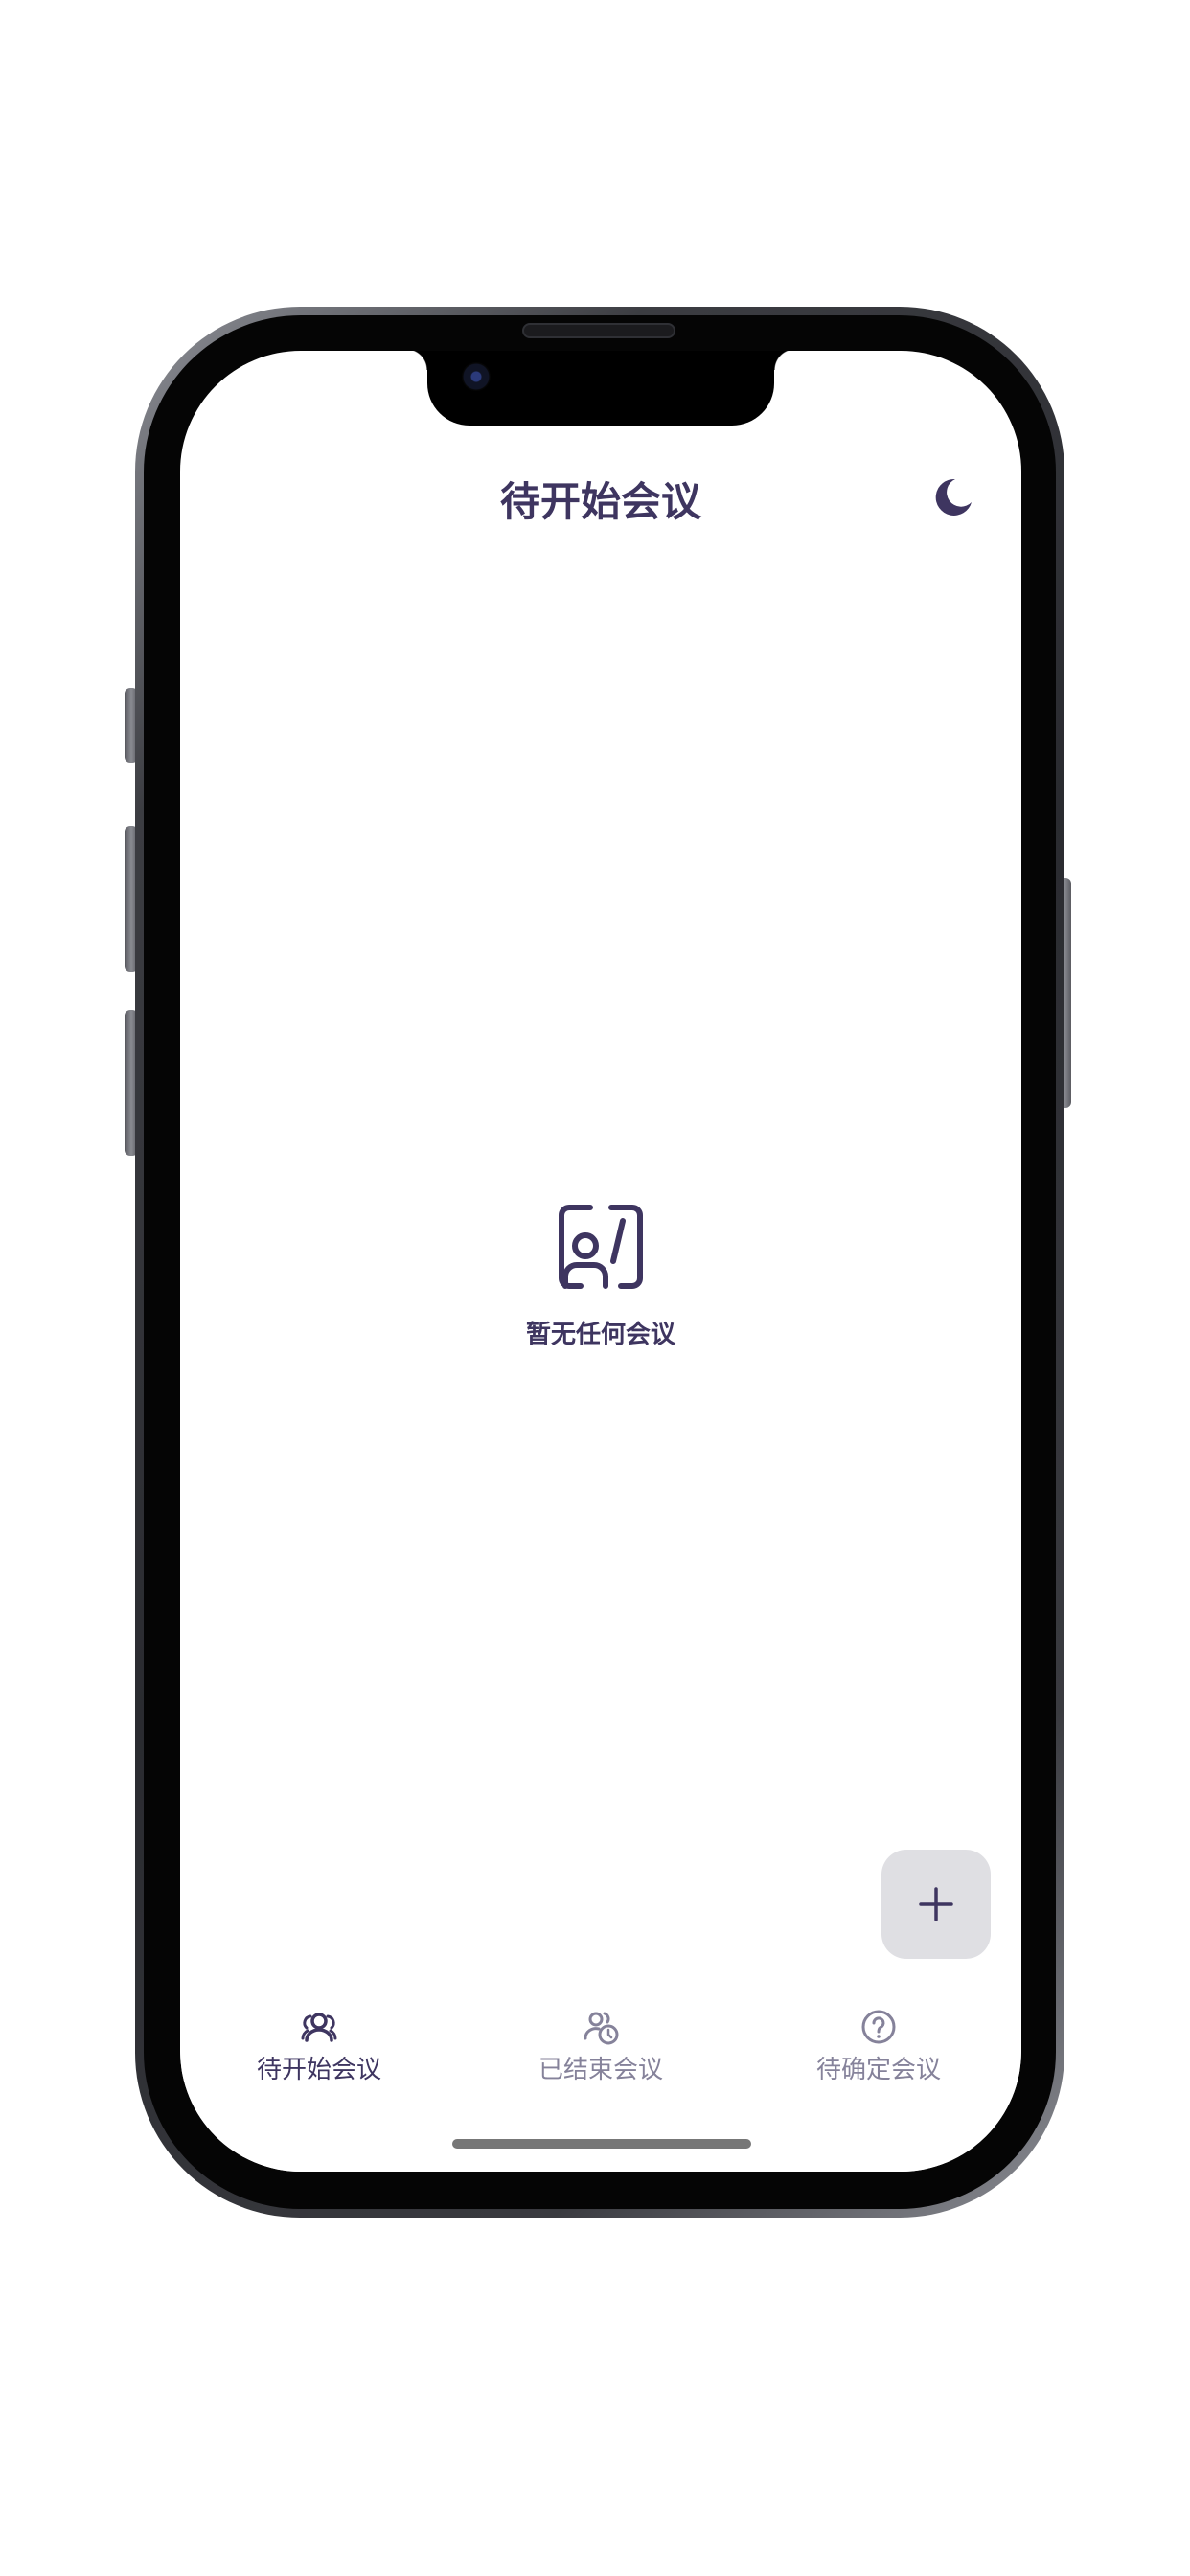 This screenshot has height=2576, width=1190. What do you see at coordinates (601, 2054) in the screenshot?
I see `tab-ended-meetings: 已结束会议` at bounding box center [601, 2054].